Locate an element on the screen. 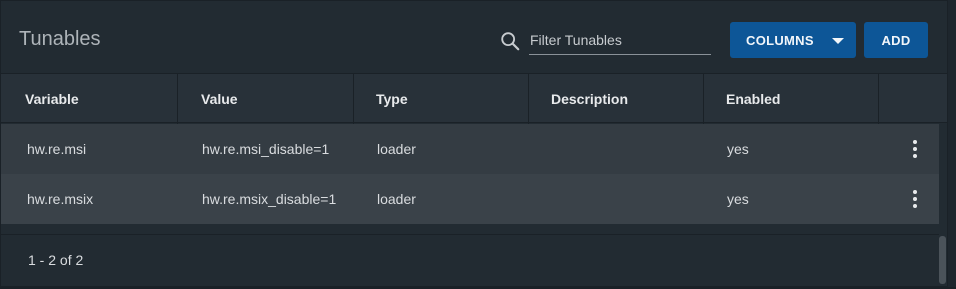 This screenshot has height=289, width=956. cell-value: hw.re.msi_disable=1 is located at coordinates (266, 149).